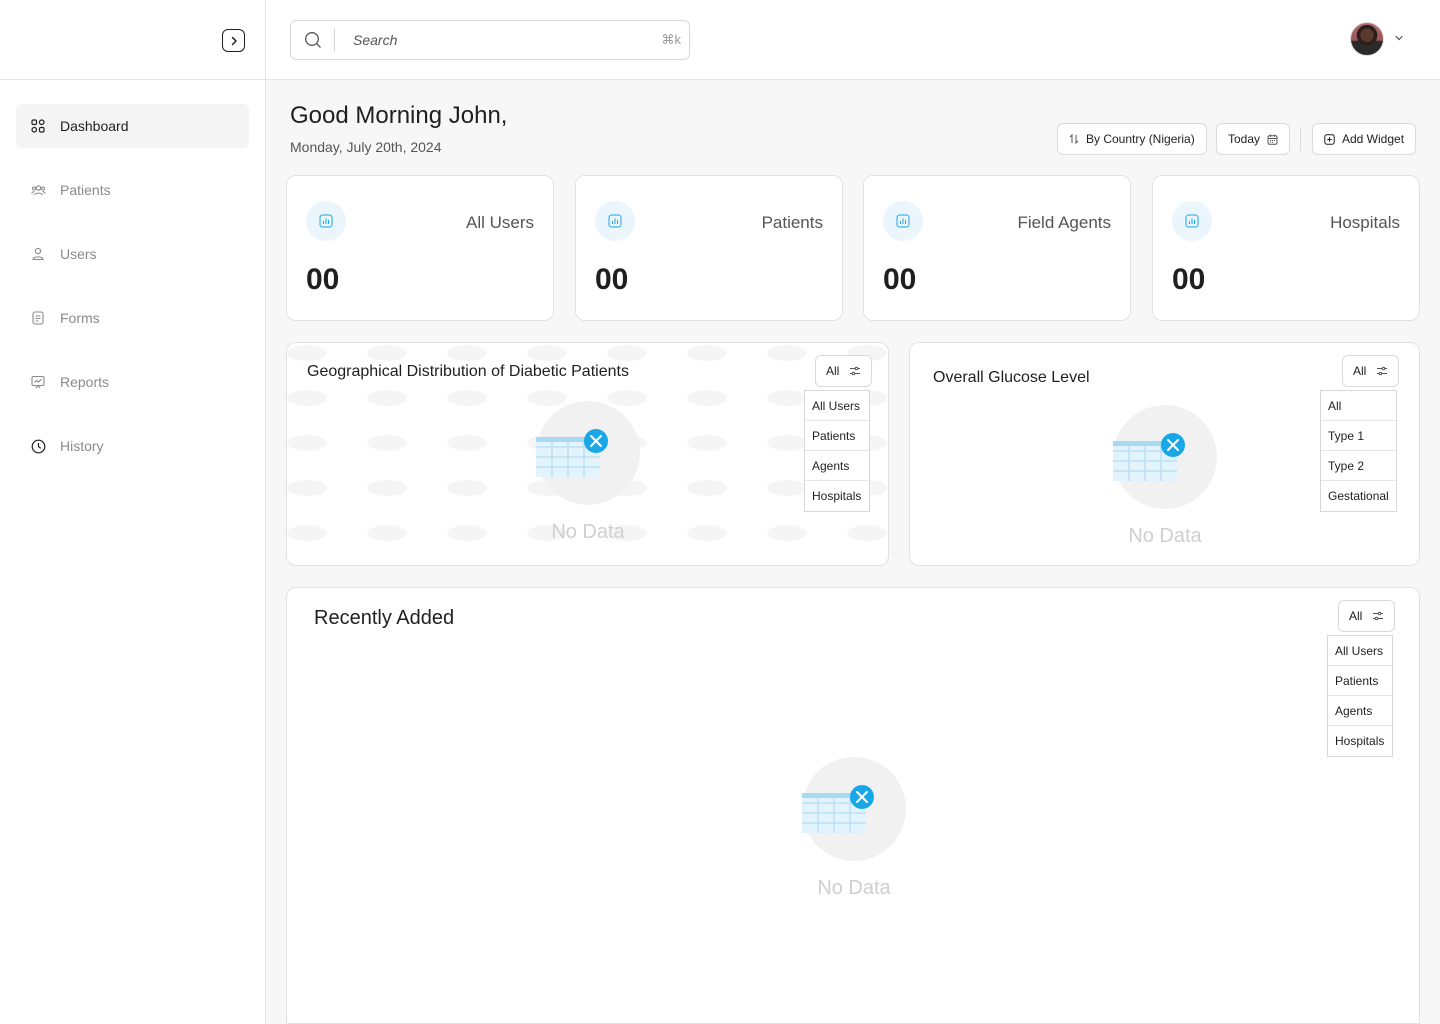  What do you see at coordinates (132, 446) in the screenshot?
I see `sidebar-item-history: History` at bounding box center [132, 446].